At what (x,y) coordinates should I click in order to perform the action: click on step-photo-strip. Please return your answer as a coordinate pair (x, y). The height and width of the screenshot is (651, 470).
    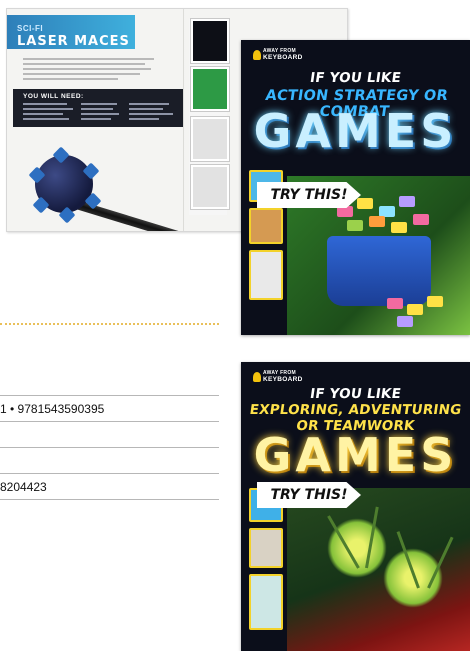
    Looking at the image, I should click on (209, 117).